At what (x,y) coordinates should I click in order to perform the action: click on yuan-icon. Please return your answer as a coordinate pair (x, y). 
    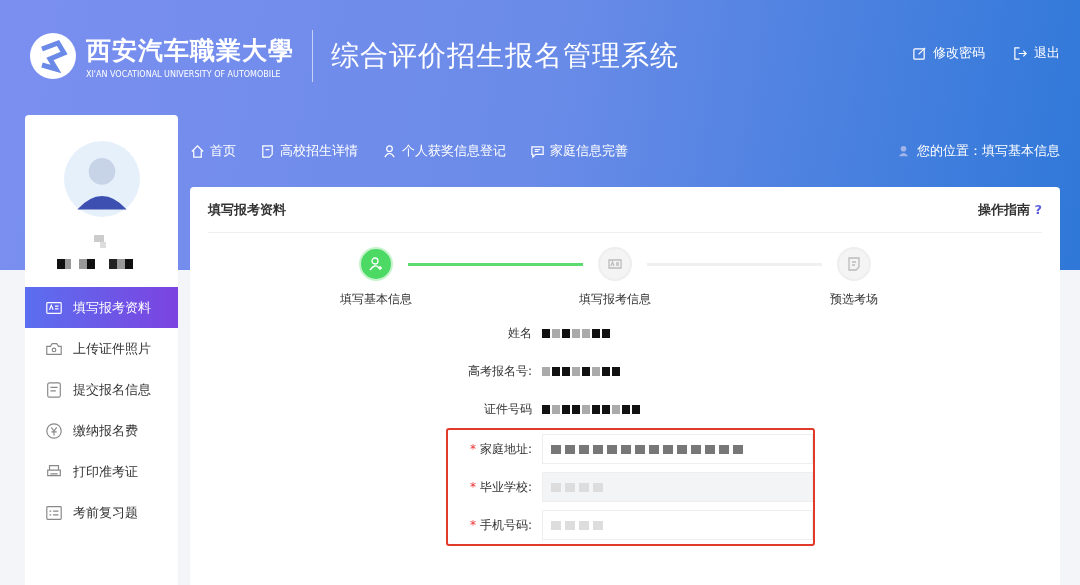
    Looking at the image, I should click on (54, 430).